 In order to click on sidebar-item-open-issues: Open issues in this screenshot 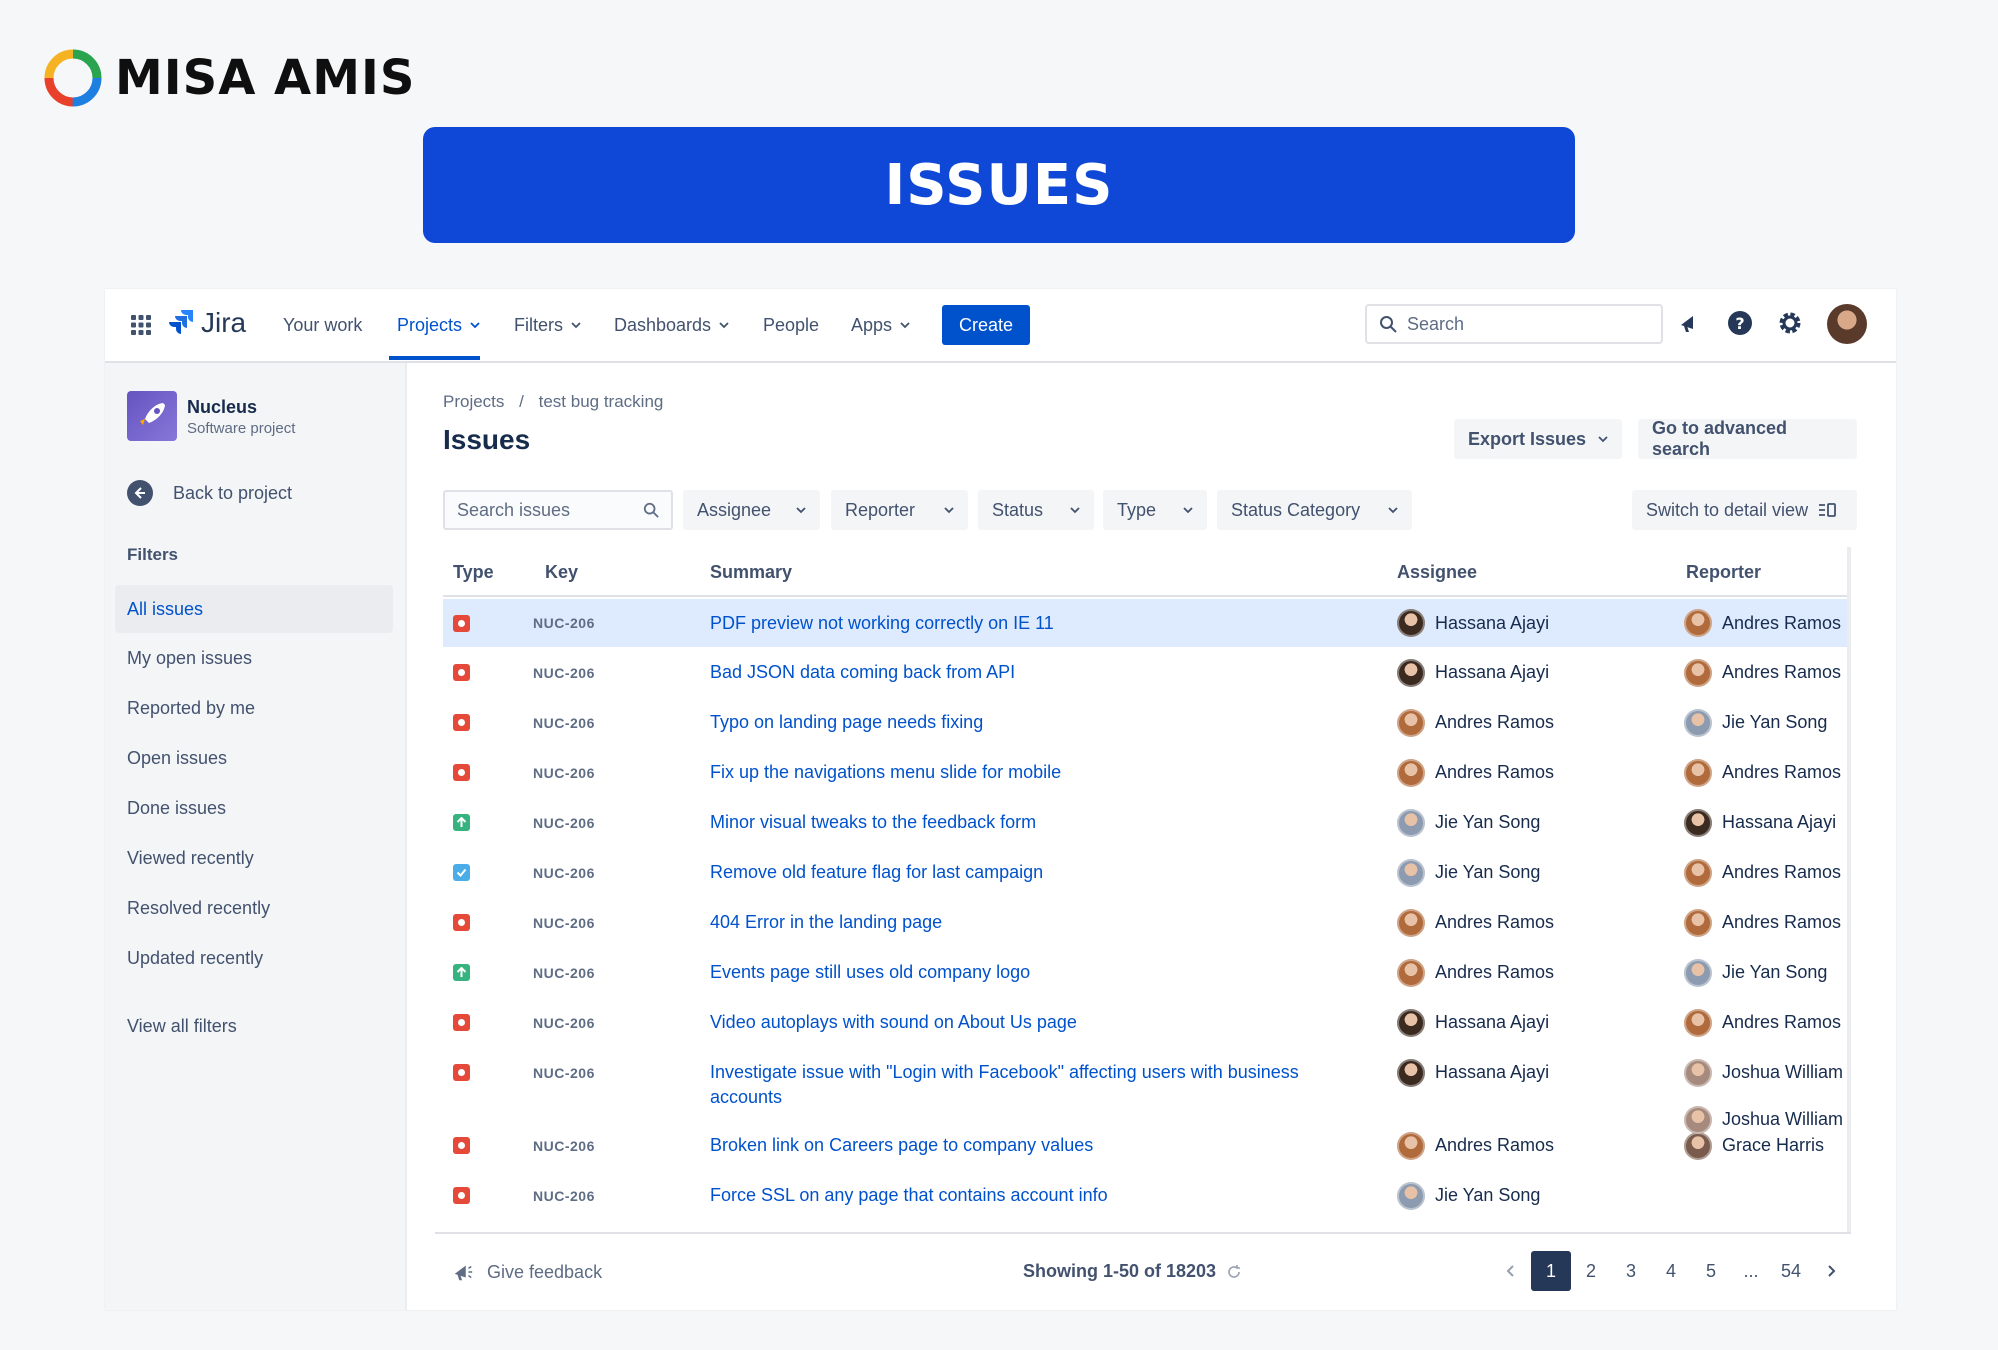, I will do `click(254, 758)`.